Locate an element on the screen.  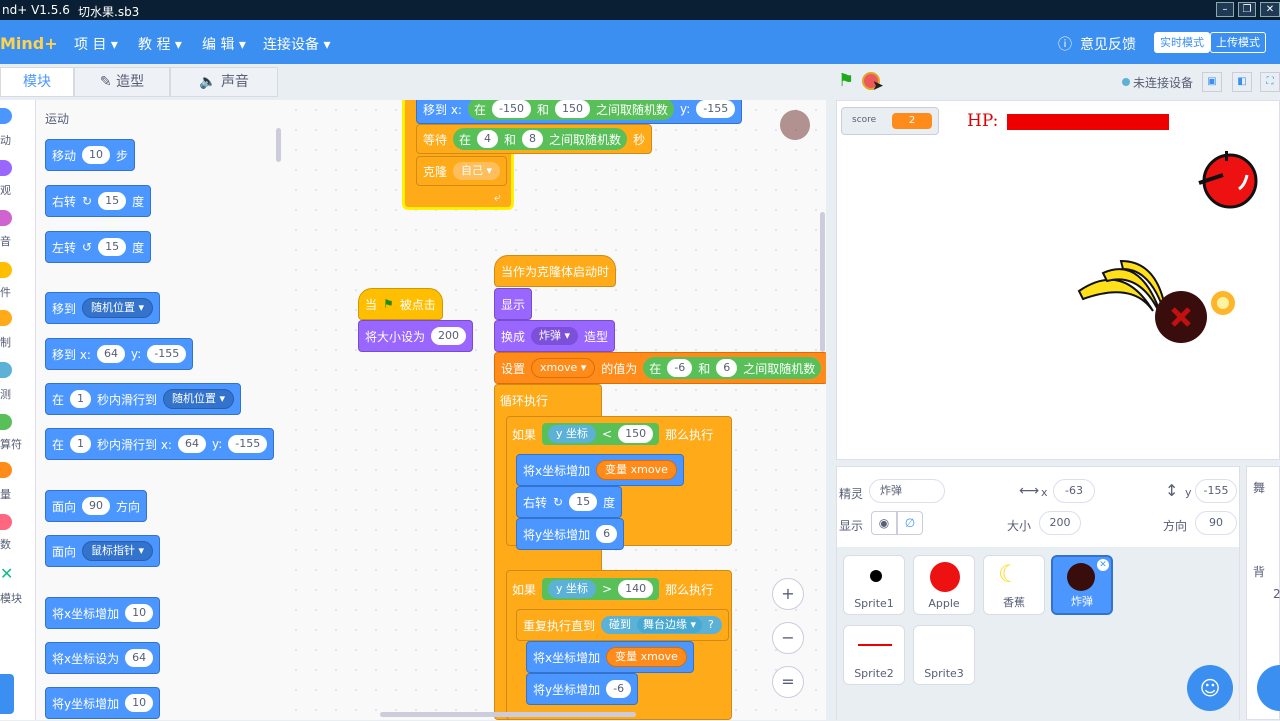
feedback-icon: ⓘ is located at coordinates (1065, 44).